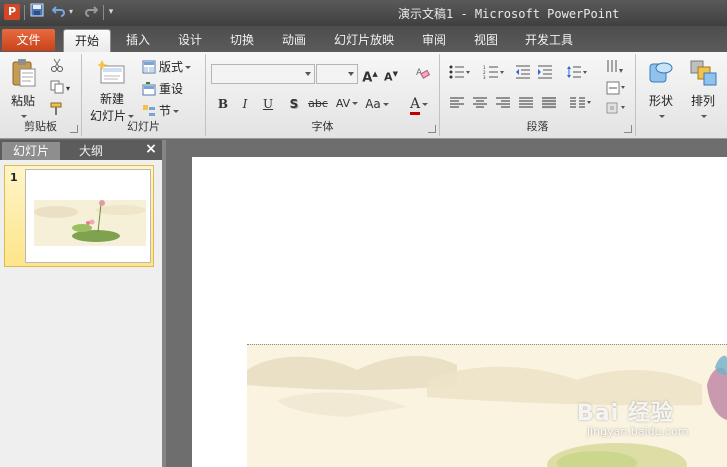 This screenshot has width=727, height=467. I want to click on slide-number: 1, so click(14, 177).